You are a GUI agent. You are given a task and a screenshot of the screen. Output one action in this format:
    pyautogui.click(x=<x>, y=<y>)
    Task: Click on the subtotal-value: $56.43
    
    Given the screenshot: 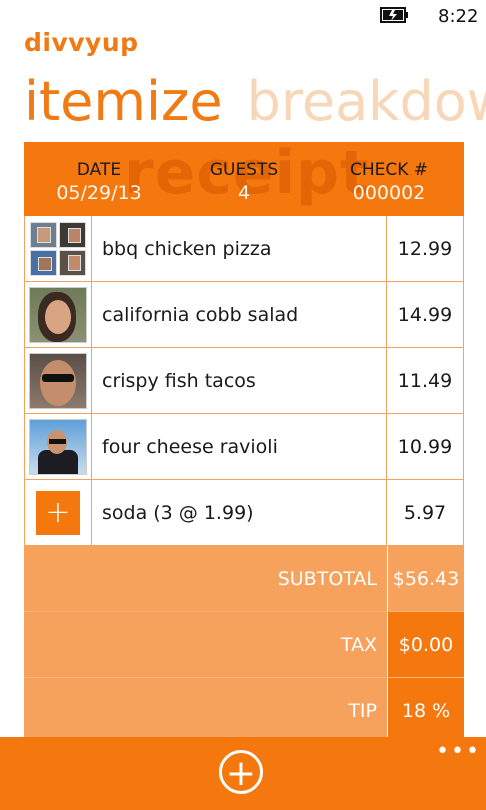 What is the action you would take?
    pyautogui.click(x=425, y=578)
    